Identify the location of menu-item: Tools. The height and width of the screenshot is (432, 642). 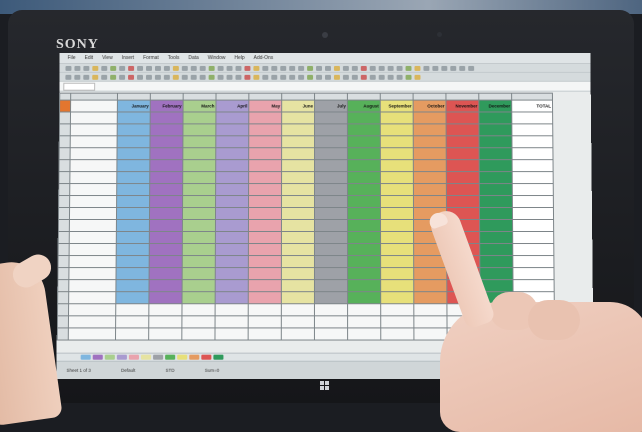
(174, 58).